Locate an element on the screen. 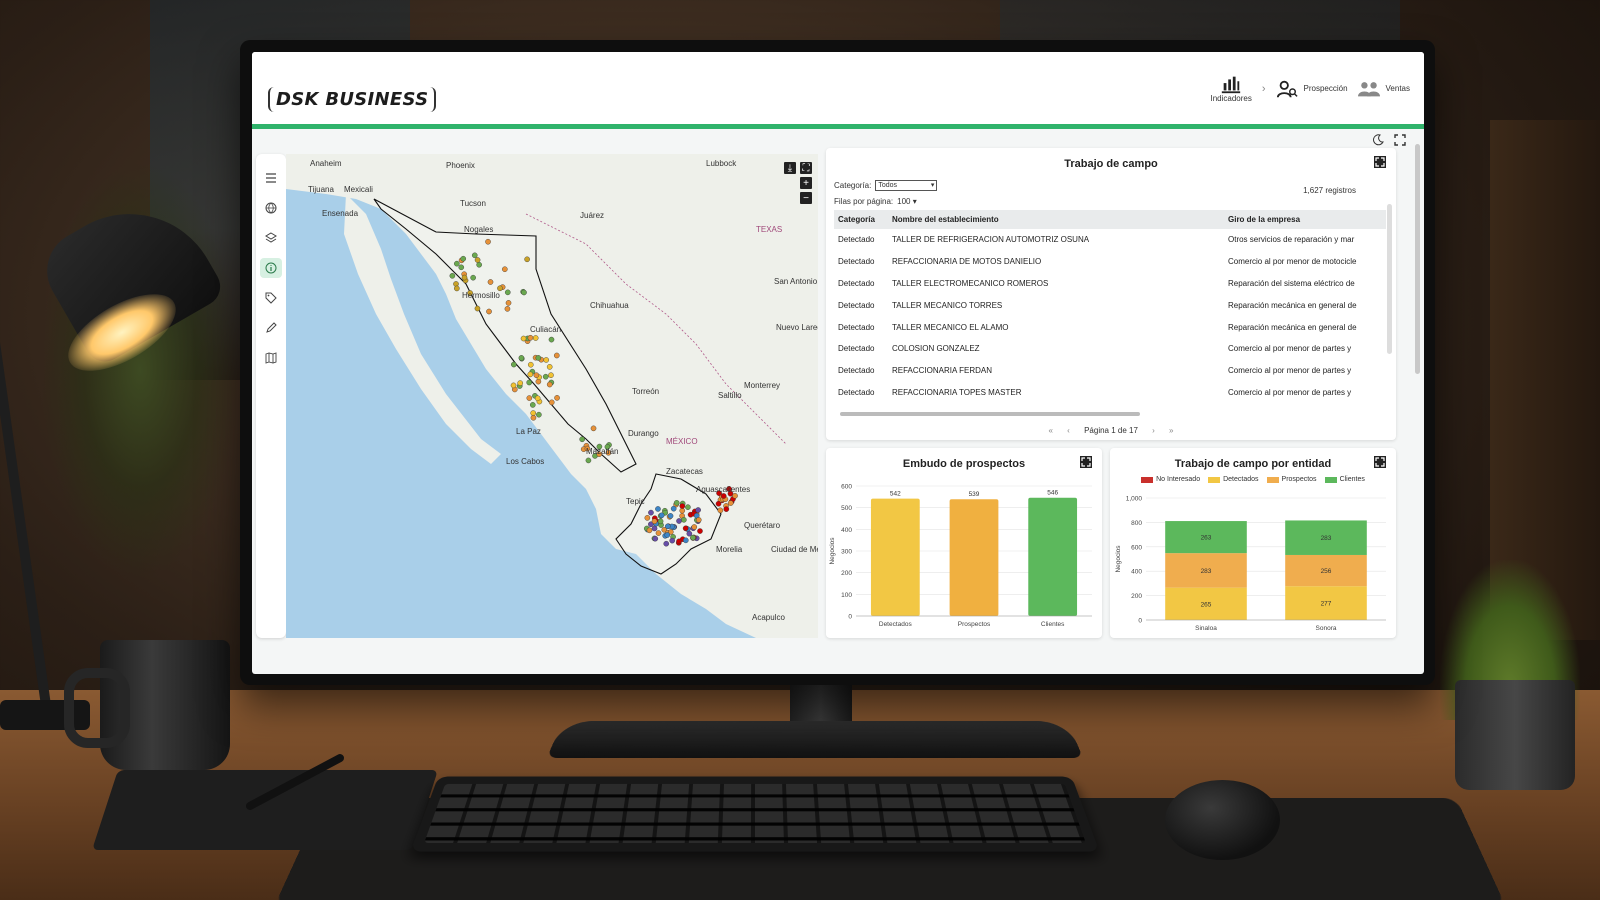 This screenshot has height=900, width=1600. y-tick-label: 500 is located at coordinates (846, 508).